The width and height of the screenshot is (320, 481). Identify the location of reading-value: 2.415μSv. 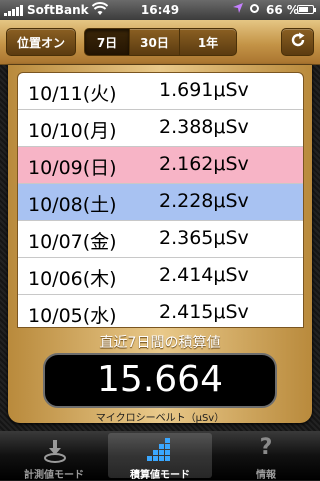
(204, 312).